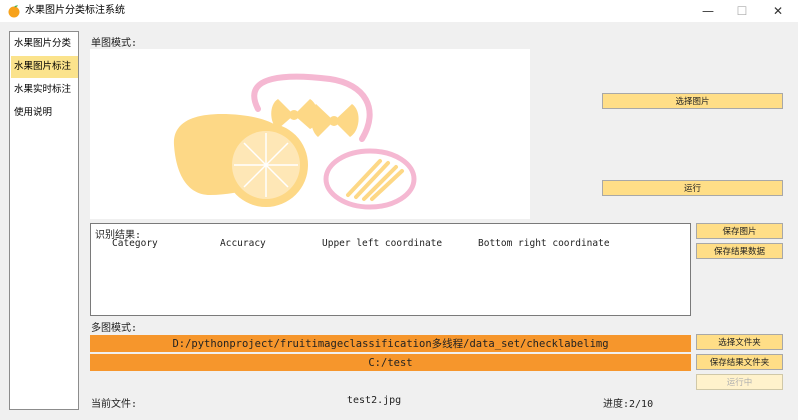 The width and height of the screenshot is (798, 420). Describe the element at coordinates (114, 404) in the screenshot. I see `current-file-label: 当前文件:` at that location.